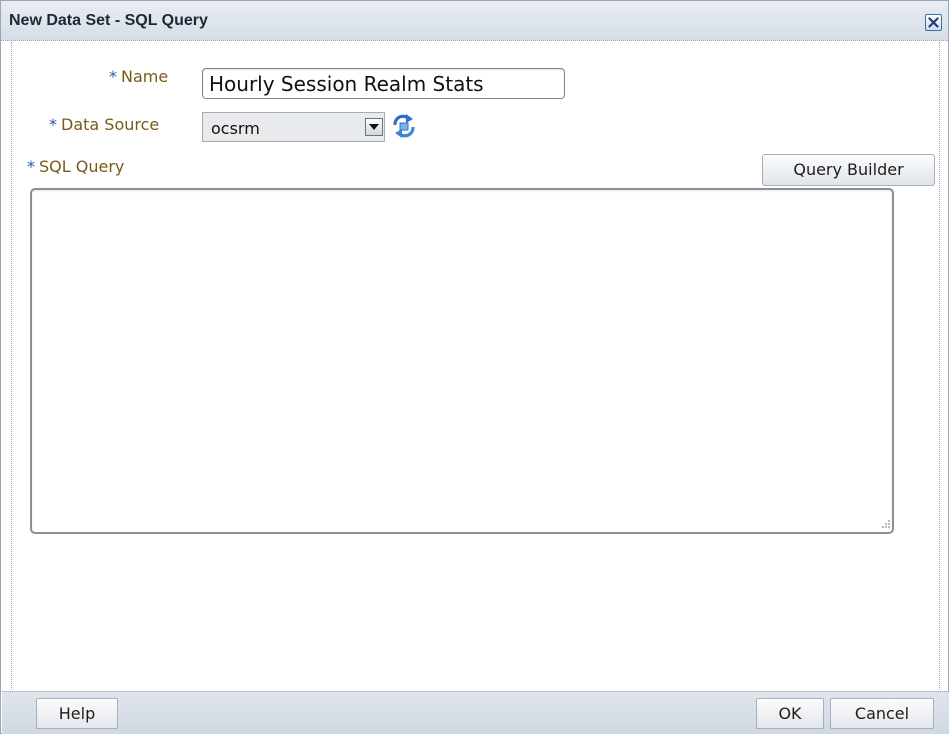 The width and height of the screenshot is (949, 734). I want to click on help-button: Help, so click(77, 713).